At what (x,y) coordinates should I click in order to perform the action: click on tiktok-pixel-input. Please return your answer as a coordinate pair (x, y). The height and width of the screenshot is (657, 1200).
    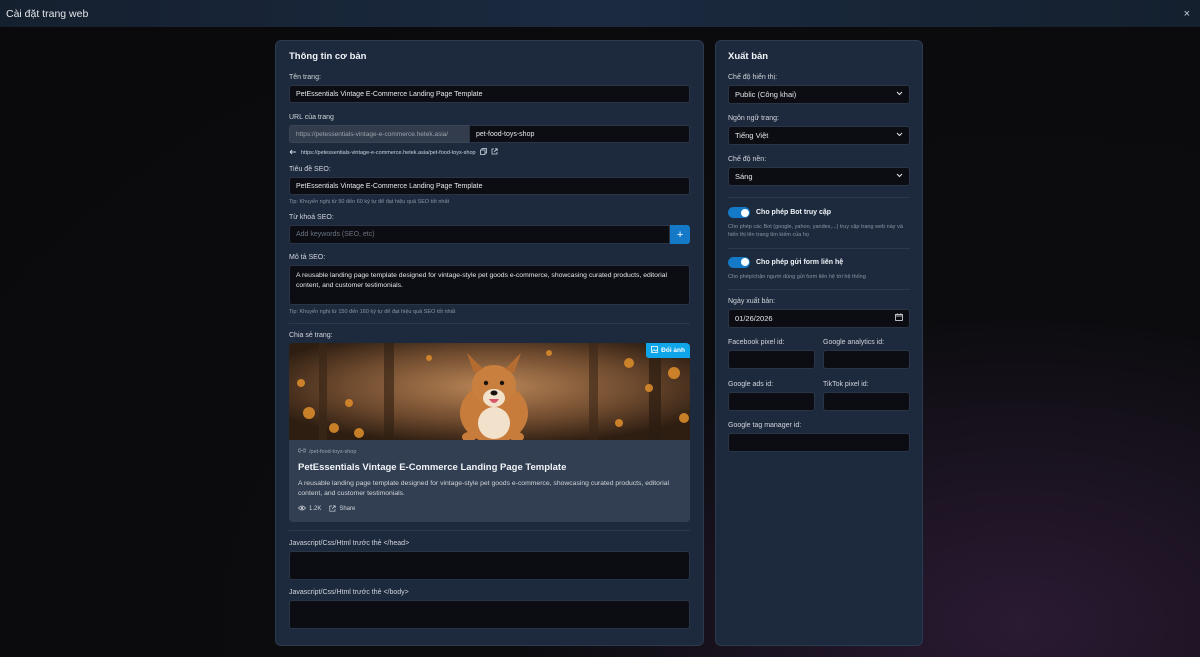
    Looking at the image, I should click on (866, 401).